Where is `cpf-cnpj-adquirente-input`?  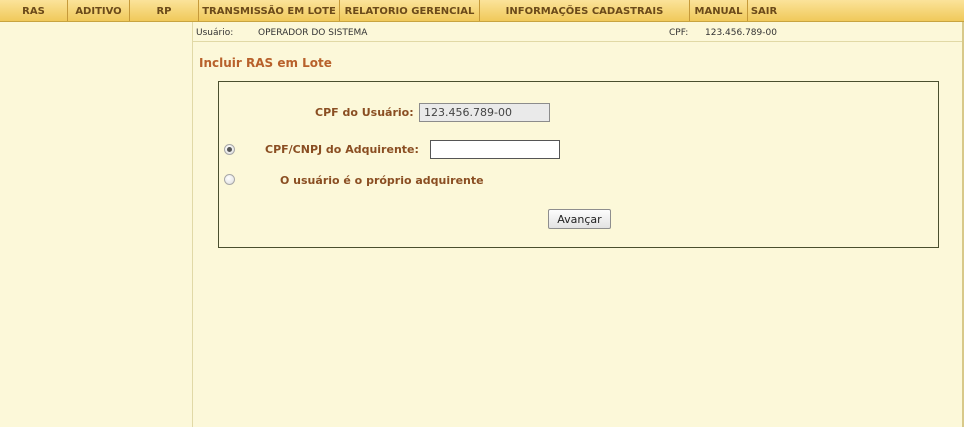
cpf-cnpj-adquirente-input is located at coordinates (495, 149).